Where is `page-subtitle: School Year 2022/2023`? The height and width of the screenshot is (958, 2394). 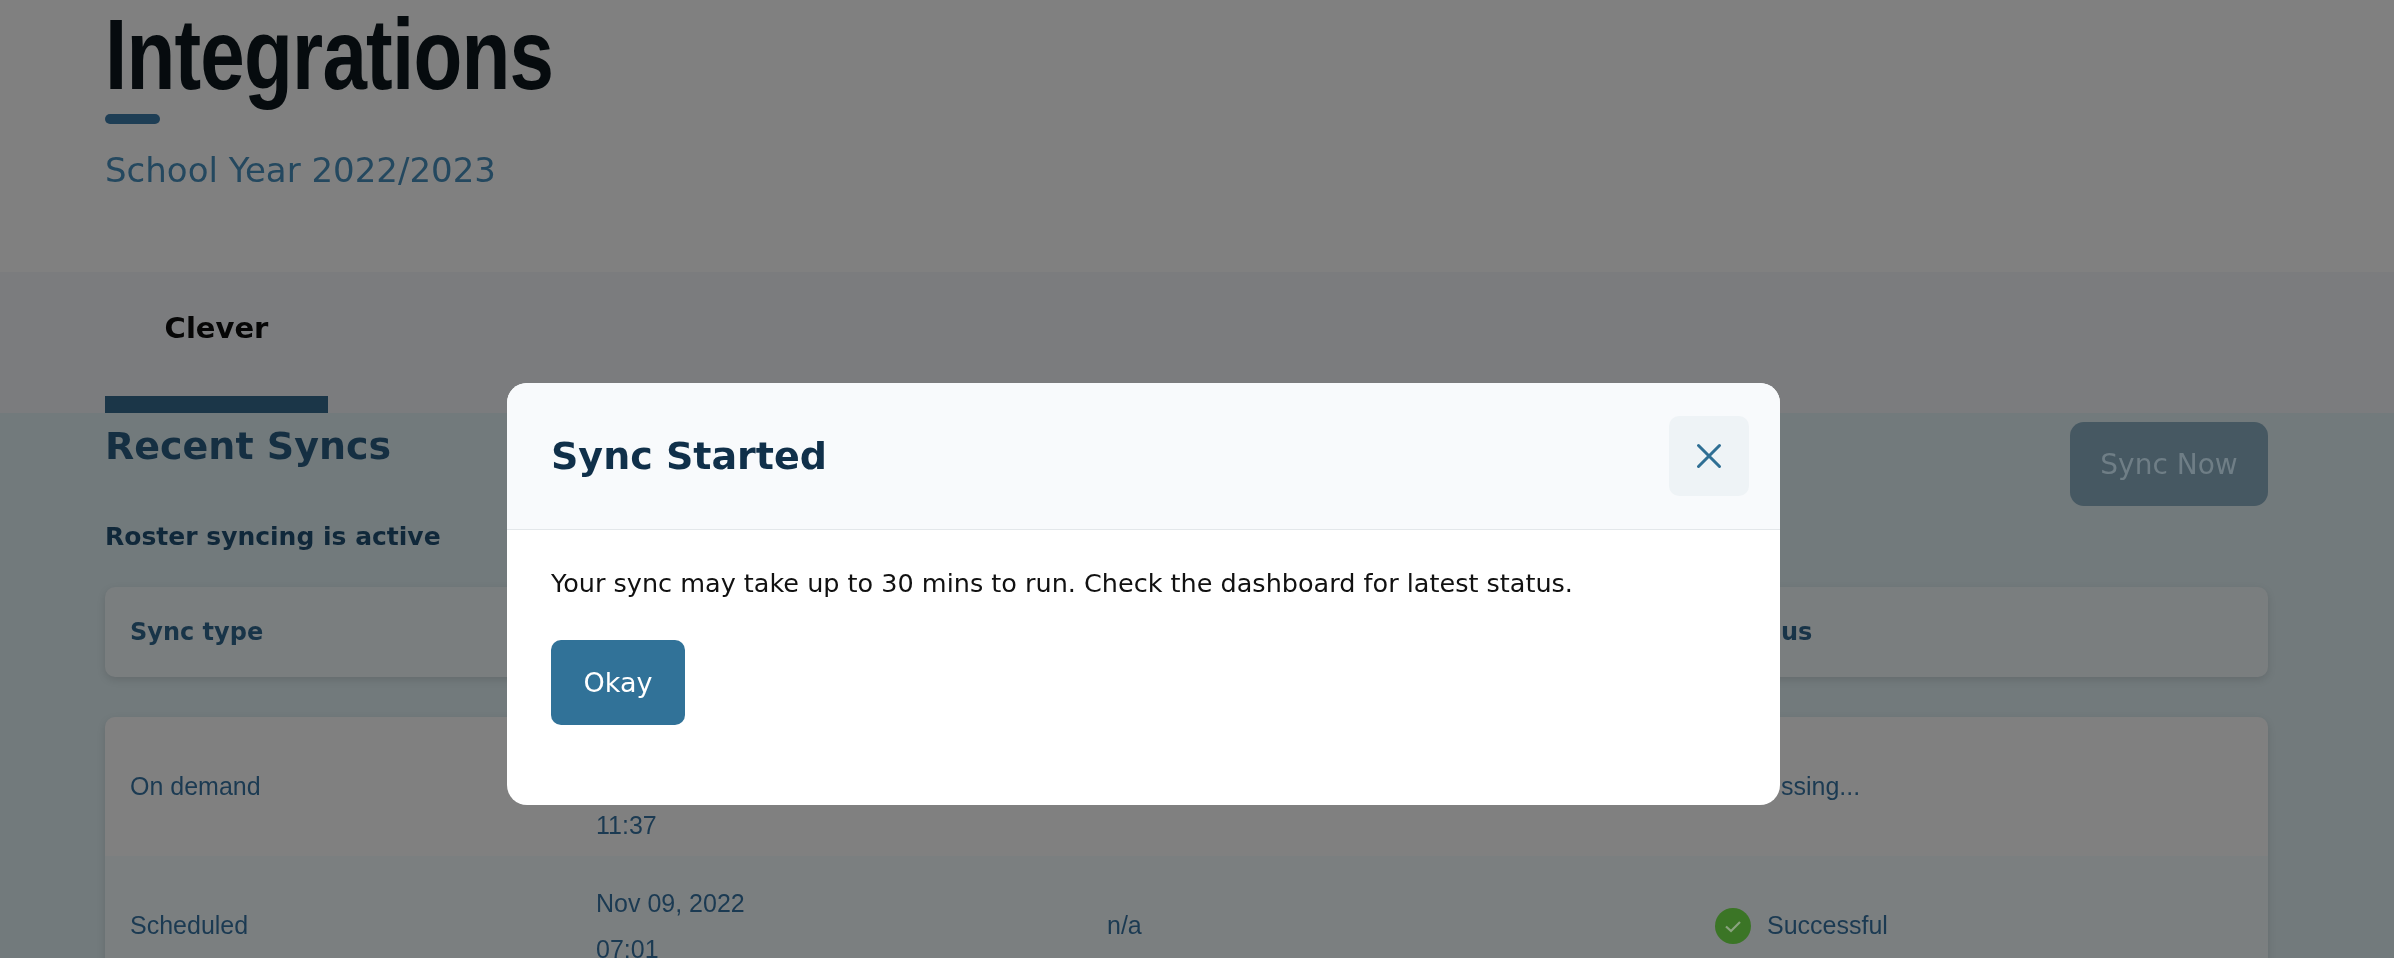
page-subtitle: School Year 2022/2023 is located at coordinates (300, 170).